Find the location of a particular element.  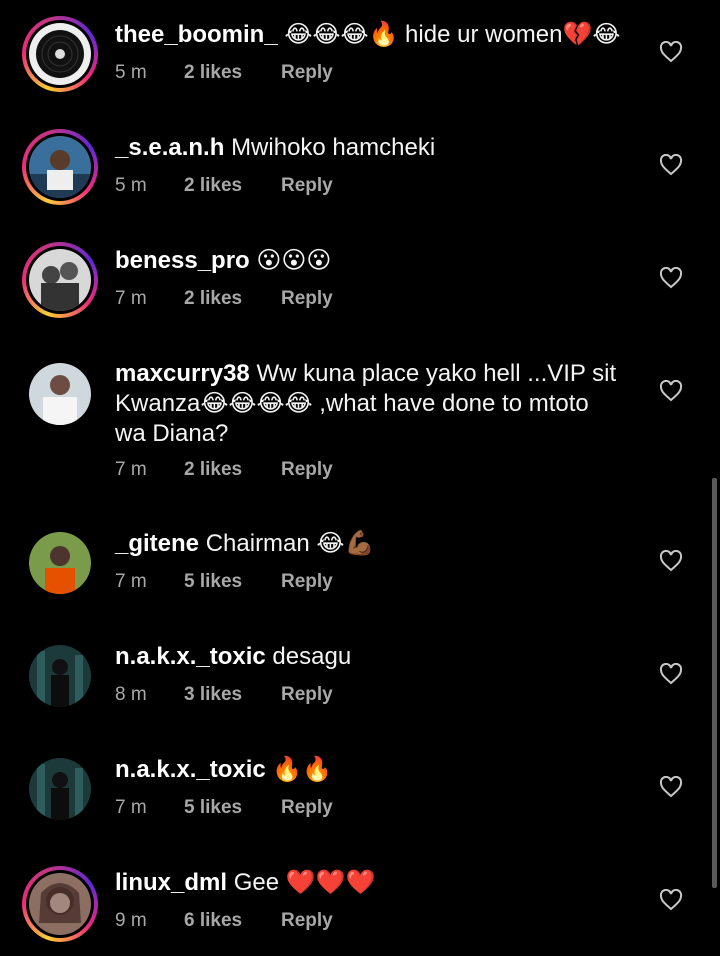

comment-username: thee_boomin_ is located at coordinates (196, 34).